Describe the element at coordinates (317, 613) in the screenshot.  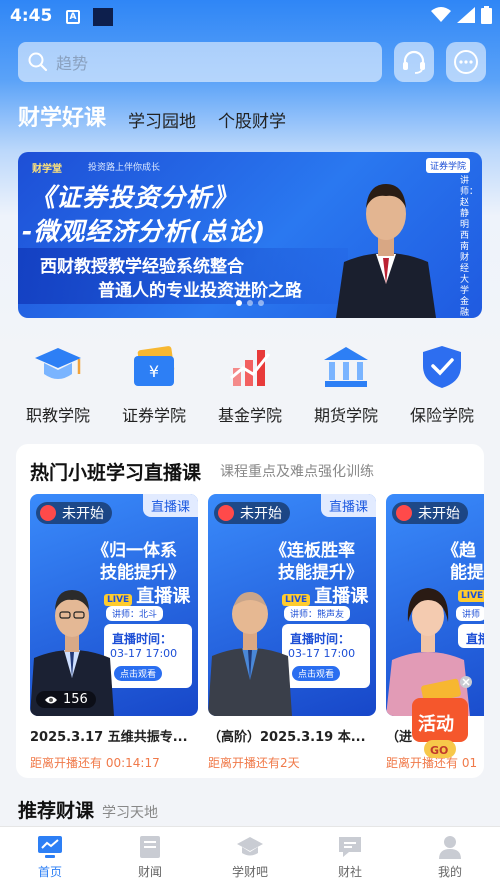
I see `poster-speaker: 讲师：熊声友` at that location.